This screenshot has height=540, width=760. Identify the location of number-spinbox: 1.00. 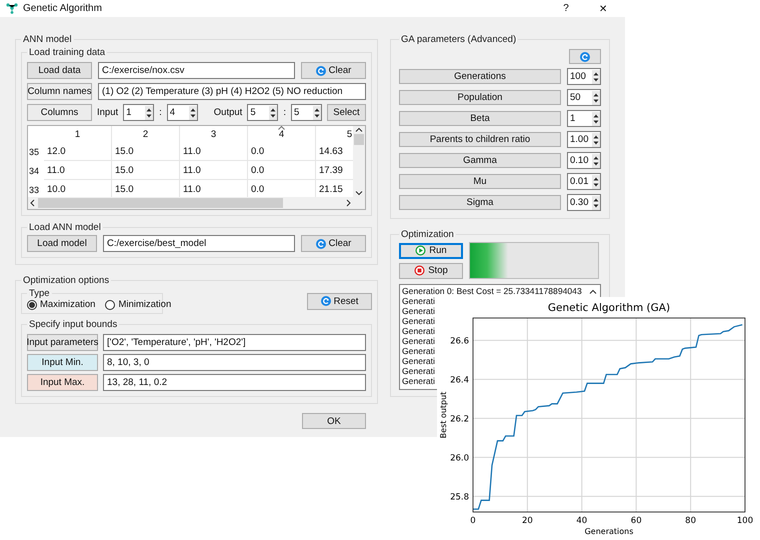
(584, 139).